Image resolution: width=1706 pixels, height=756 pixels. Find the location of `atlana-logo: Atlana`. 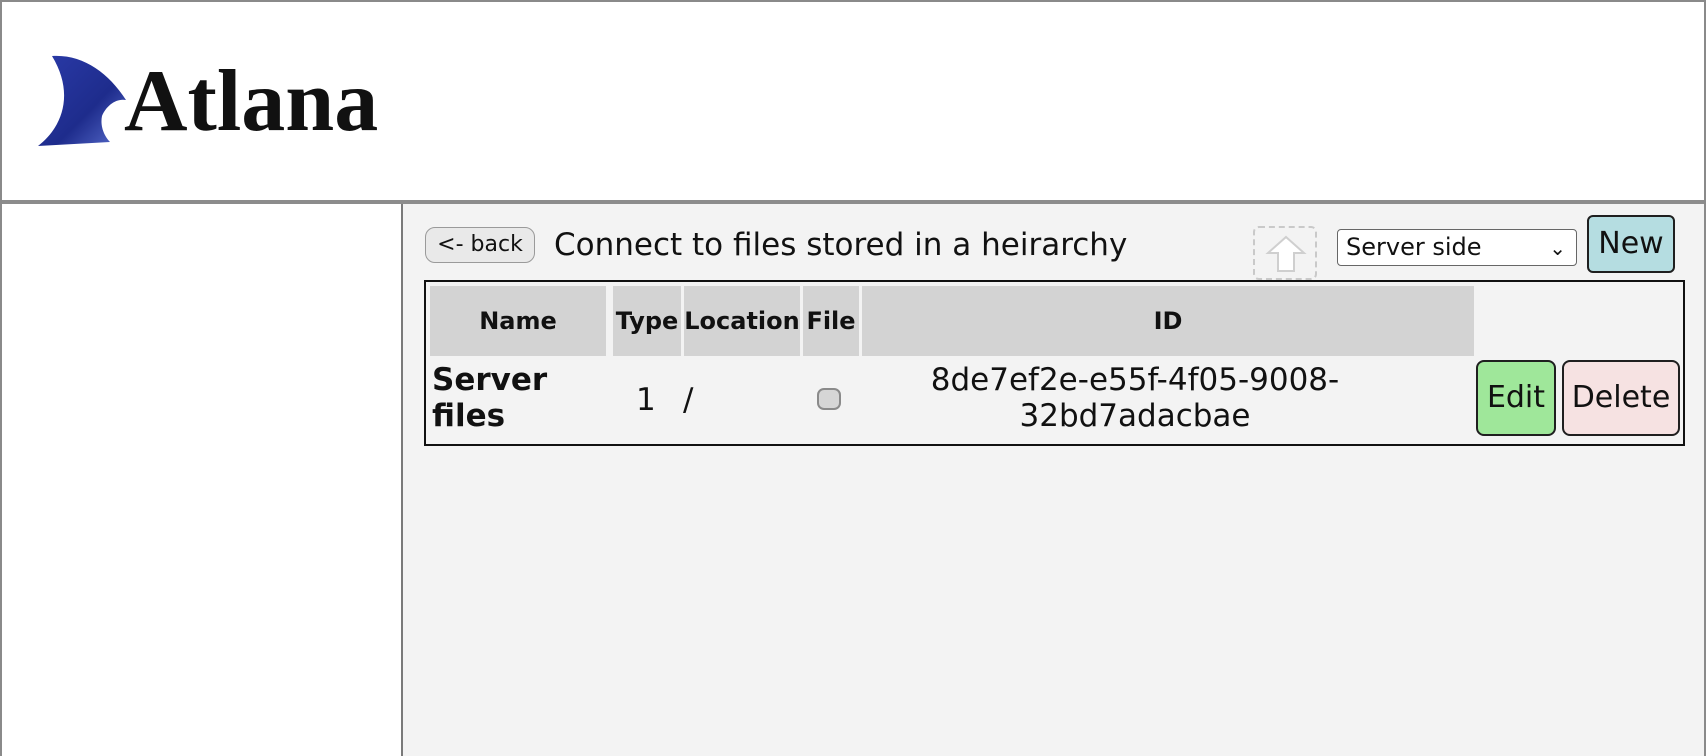

atlana-logo: Atlana is located at coordinates (223, 104).